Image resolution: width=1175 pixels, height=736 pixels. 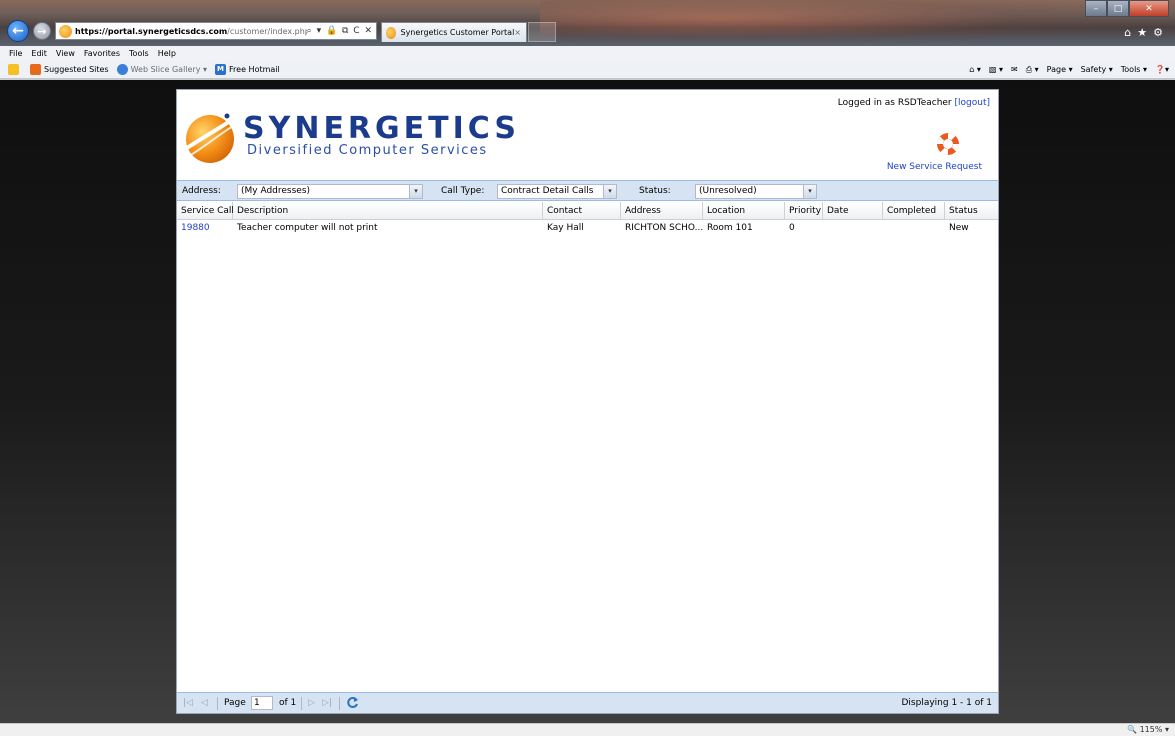 What do you see at coordinates (914, 228) in the screenshot?
I see `cell-completed` at bounding box center [914, 228].